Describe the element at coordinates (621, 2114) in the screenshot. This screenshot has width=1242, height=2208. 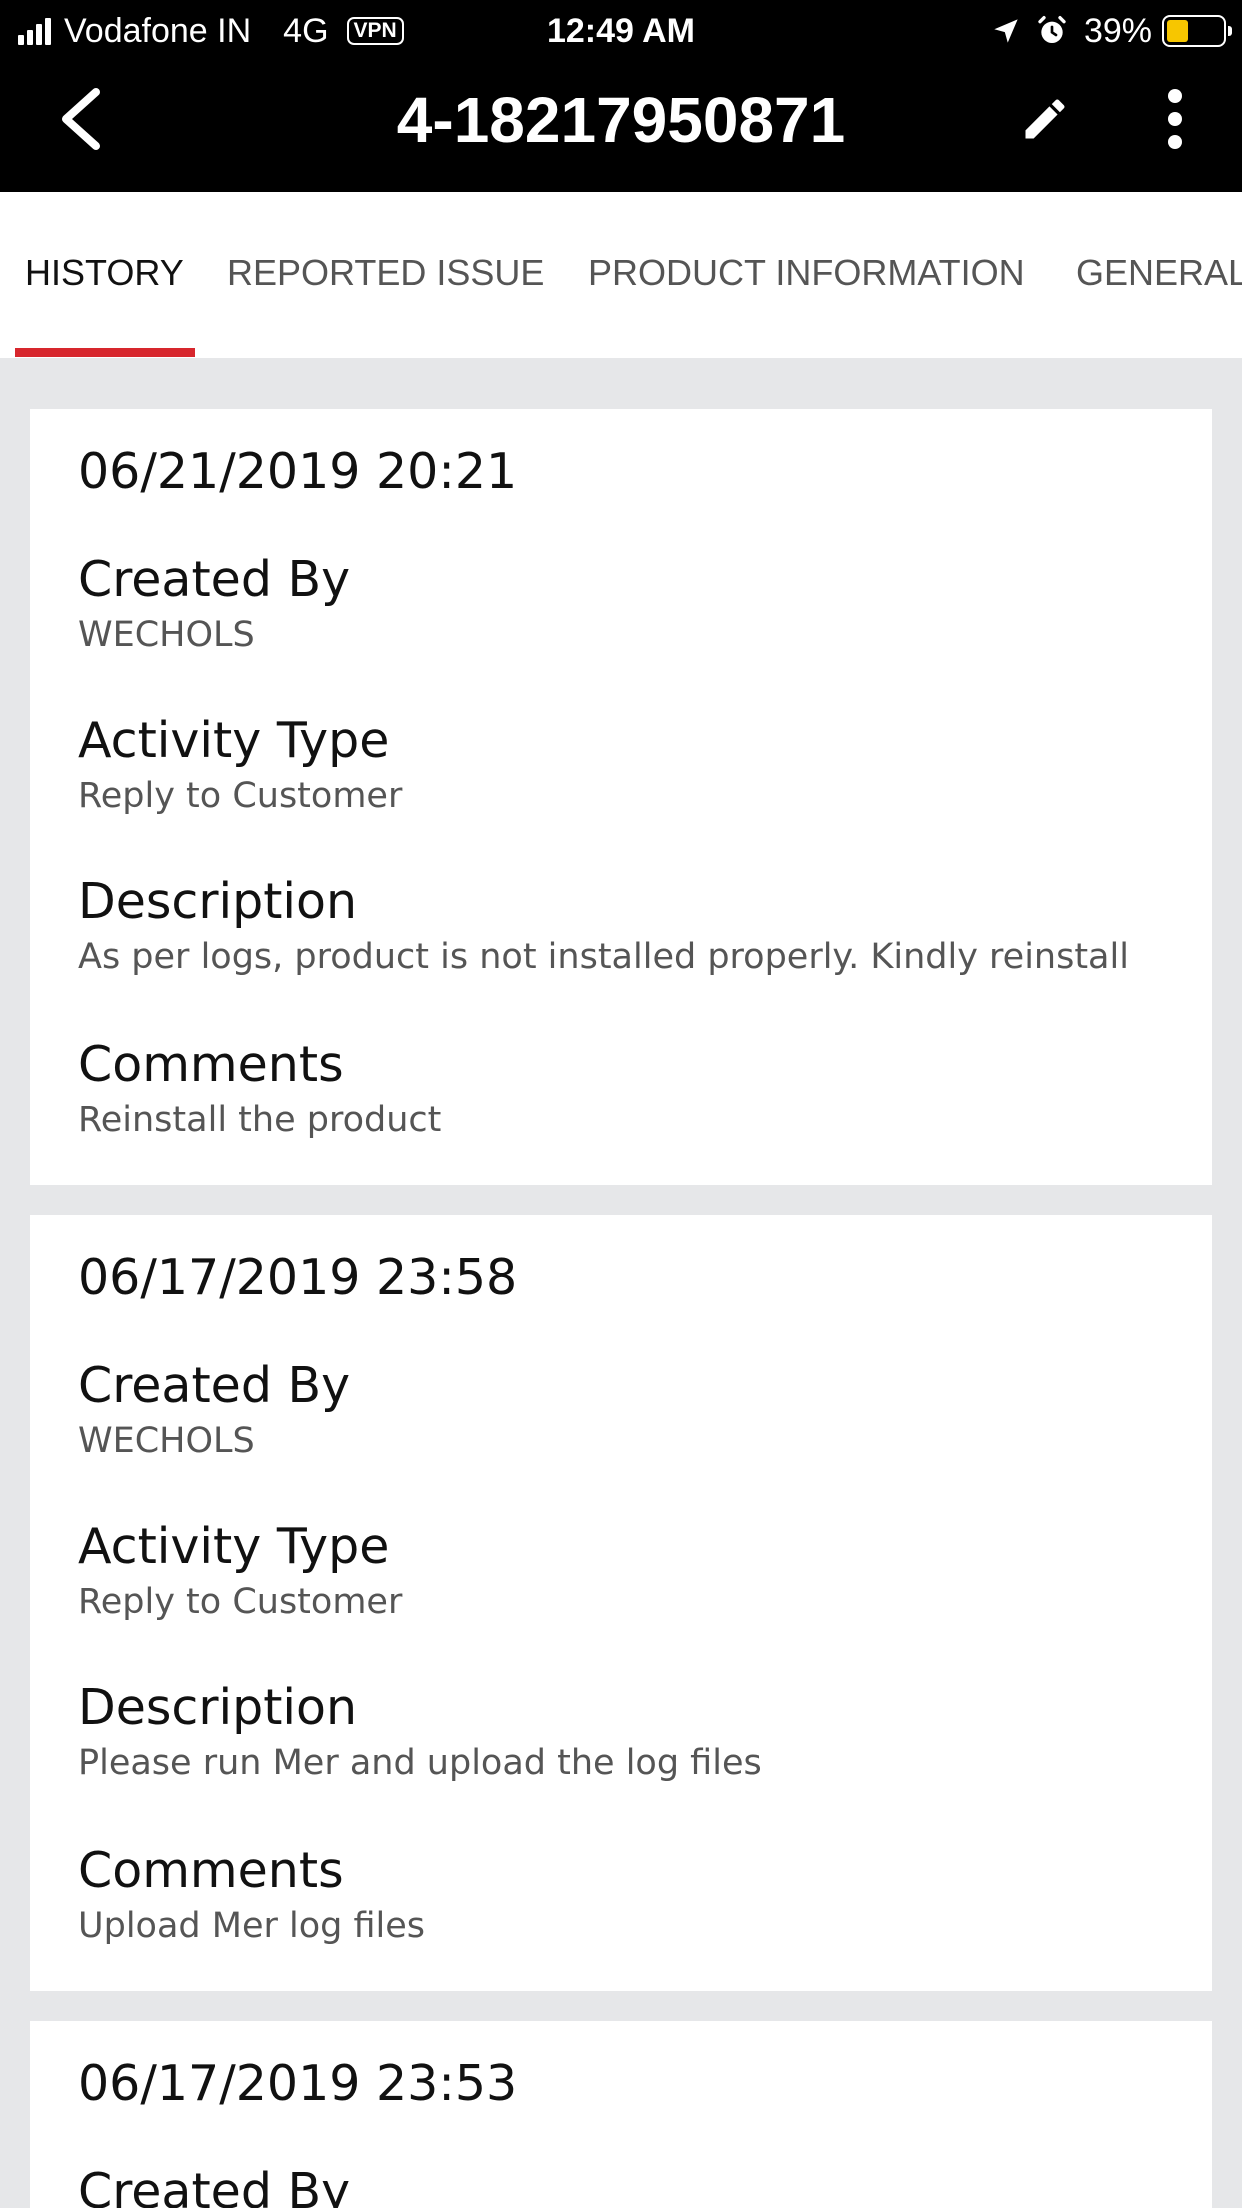
I see `history-card: 06/17/2019 23:53 Created By` at that location.